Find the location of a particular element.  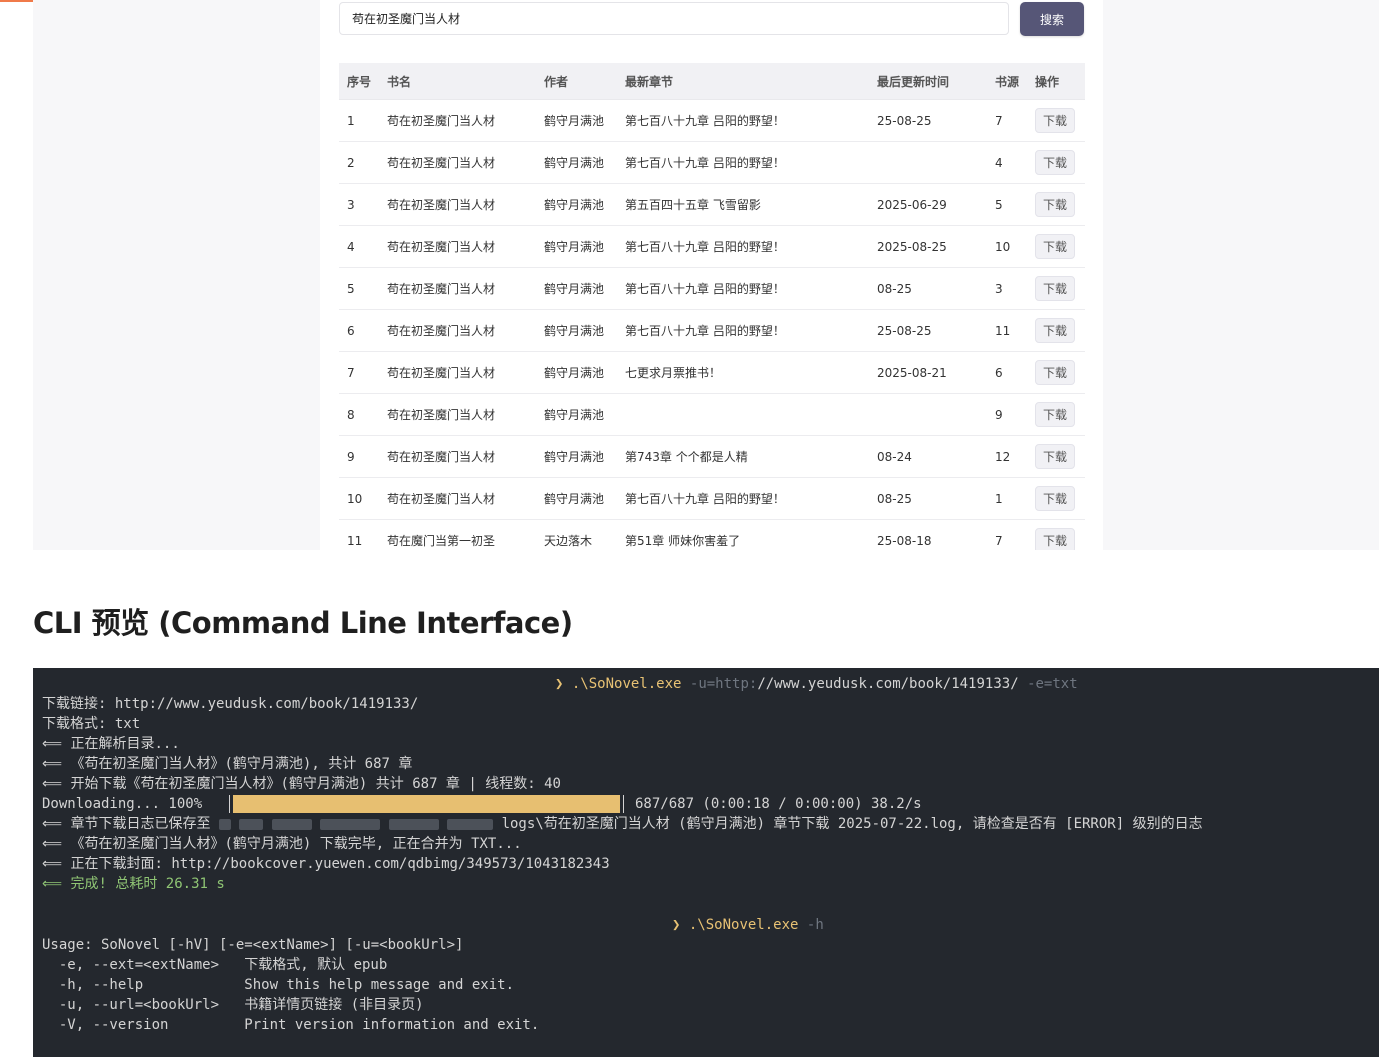

prompt-line-2: ❯ .\SoNovel.exe -h is located at coordinates (748, 925).